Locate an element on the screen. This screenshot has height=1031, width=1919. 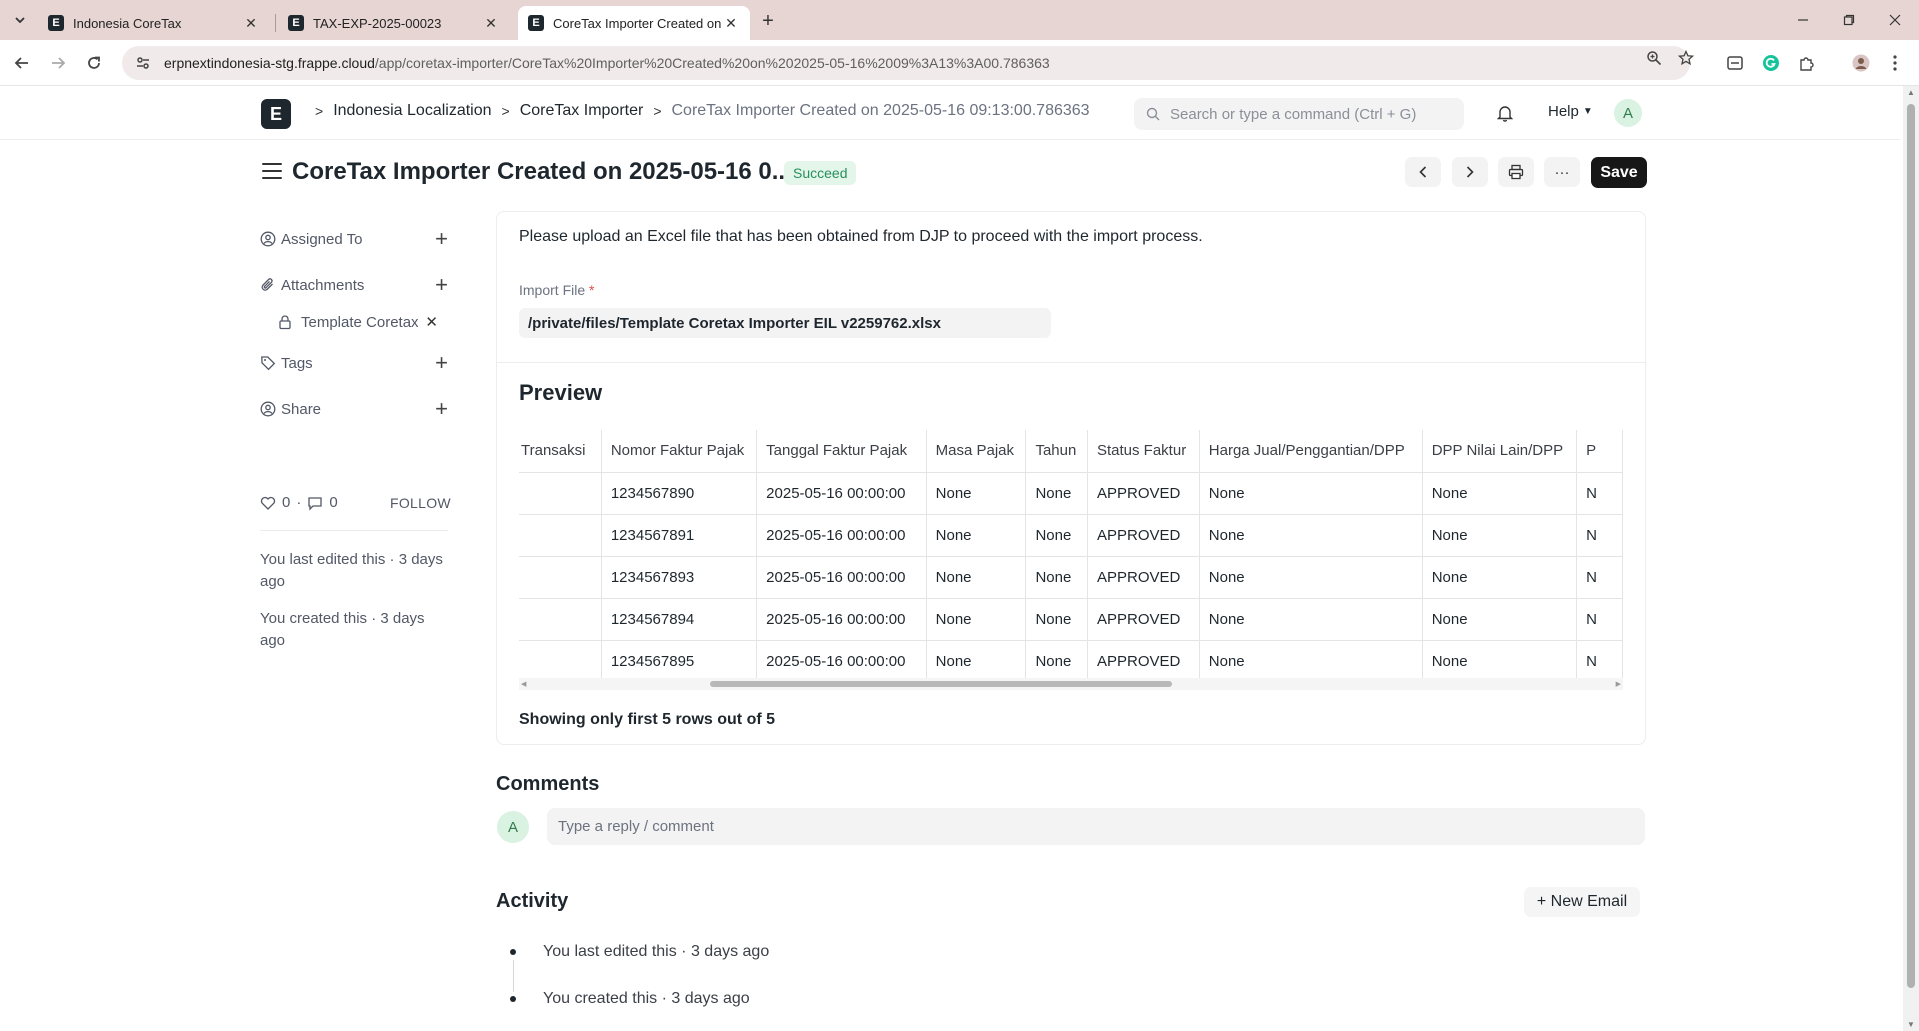
tab-search-chevron-icon is located at coordinates (20, 20).